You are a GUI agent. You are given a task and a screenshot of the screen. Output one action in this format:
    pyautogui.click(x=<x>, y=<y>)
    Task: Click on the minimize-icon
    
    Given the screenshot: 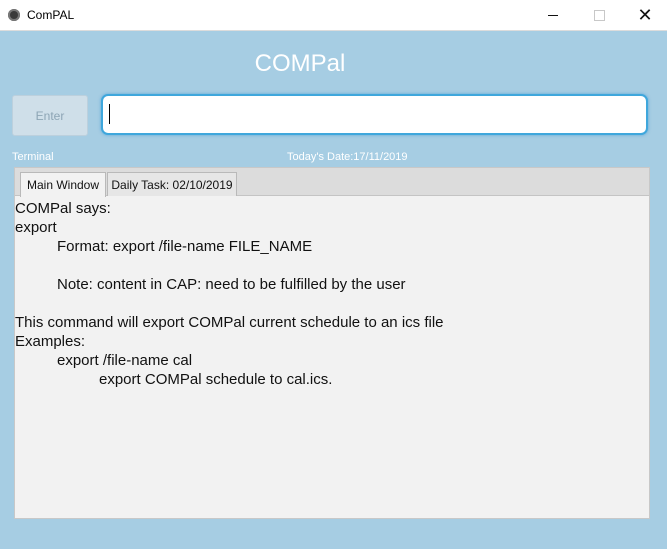 What is the action you would take?
    pyautogui.click(x=553, y=15)
    